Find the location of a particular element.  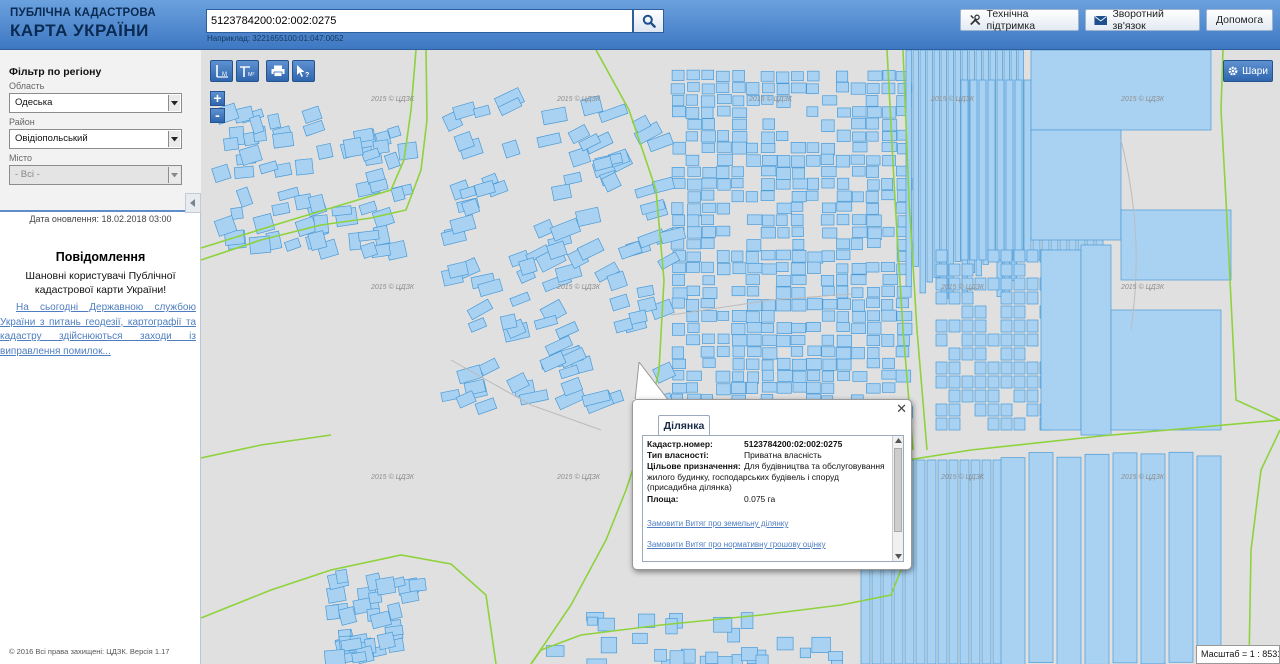

notice-title: Повідомлення is located at coordinates (100, 257).